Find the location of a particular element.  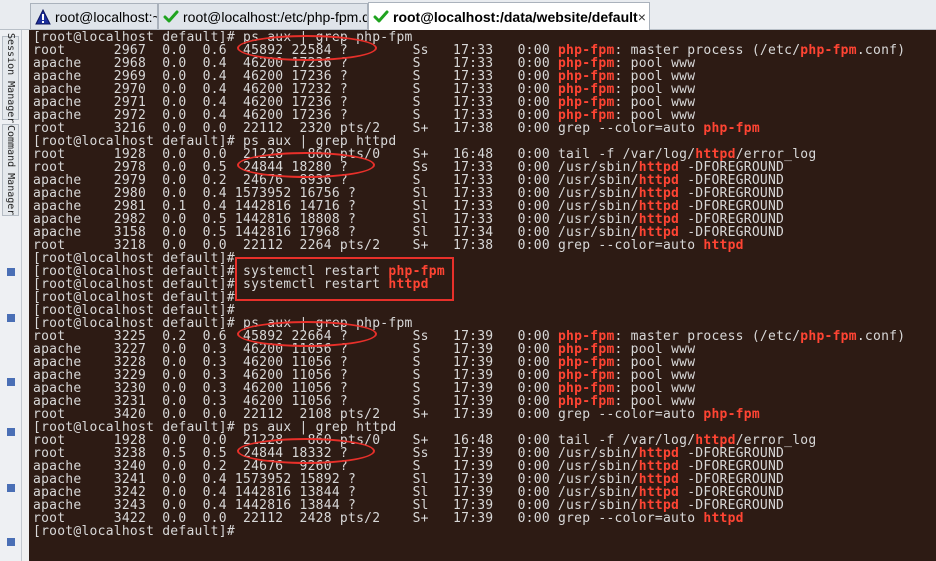

tab-root-home: root@localhost:~ is located at coordinates (94, 16).